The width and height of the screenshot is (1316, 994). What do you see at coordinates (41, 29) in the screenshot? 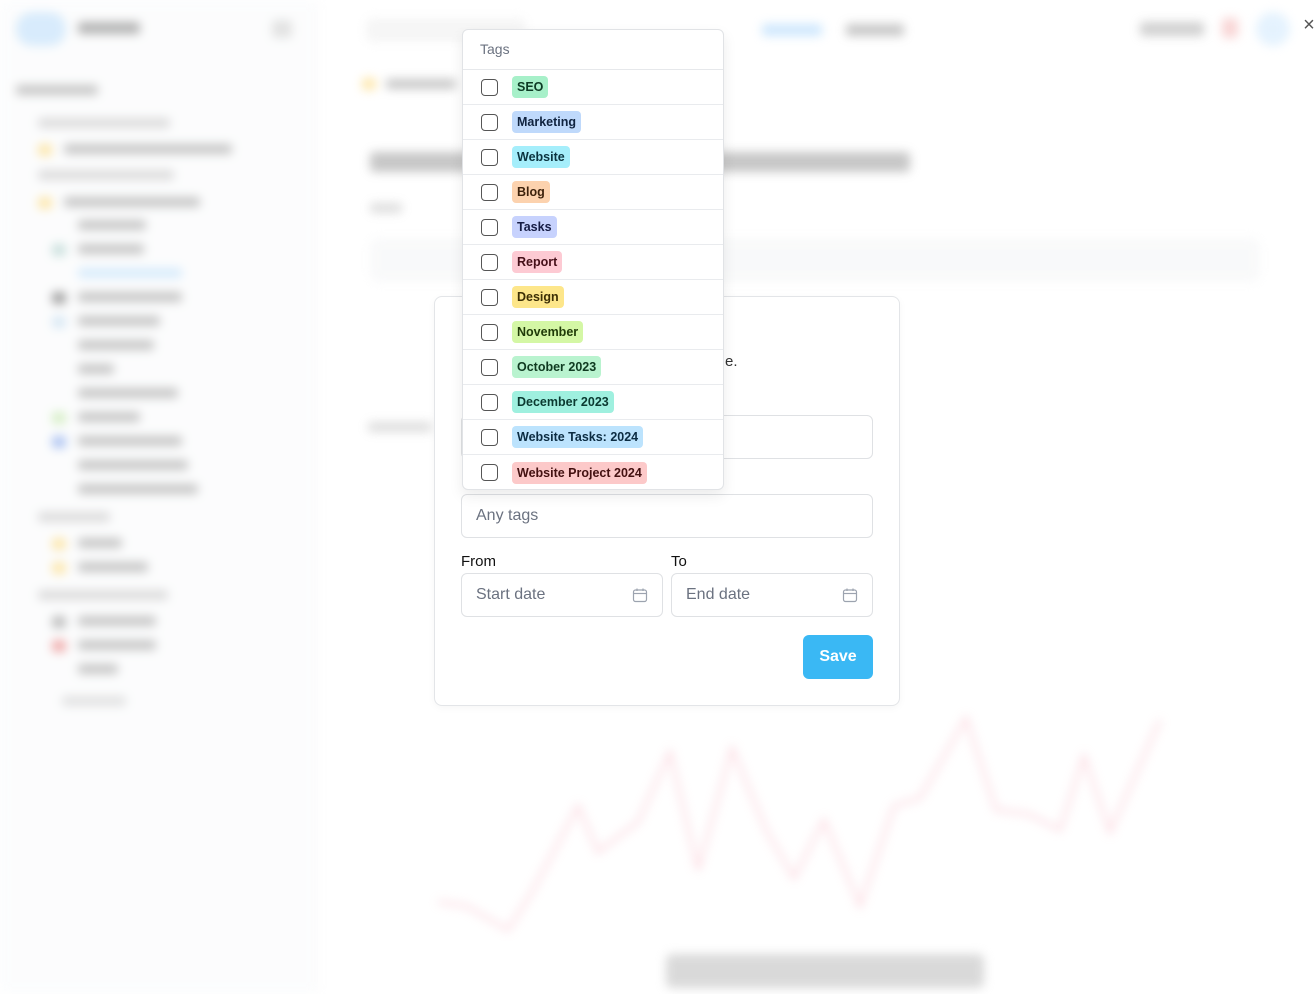
I see `app-logo` at bounding box center [41, 29].